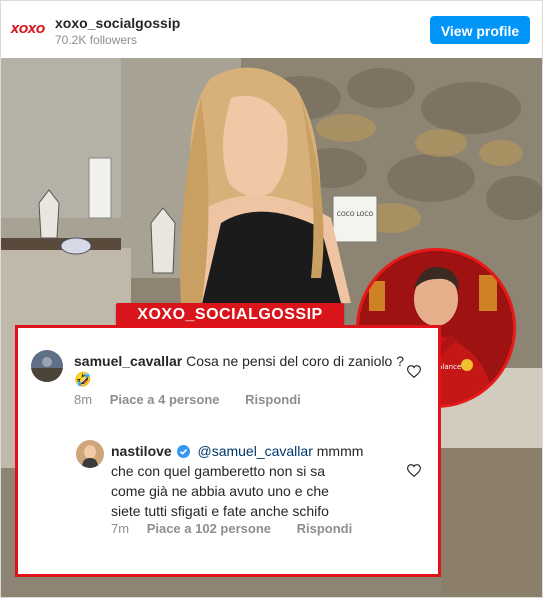  What do you see at coordinates (96, 40) in the screenshot?
I see `followers-count: 70.2K followers` at bounding box center [96, 40].